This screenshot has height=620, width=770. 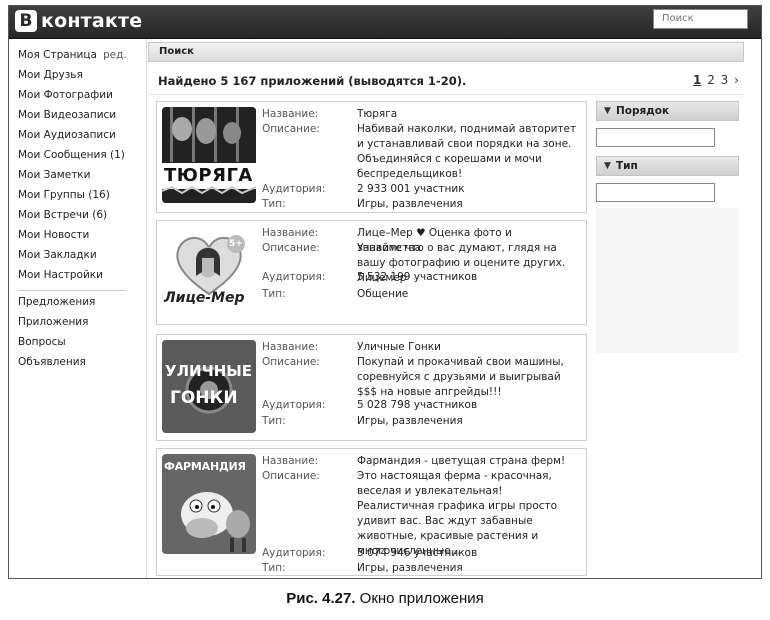 I want to click on sidebar-item-messages: Мои Сообщения (1), so click(x=71, y=155).